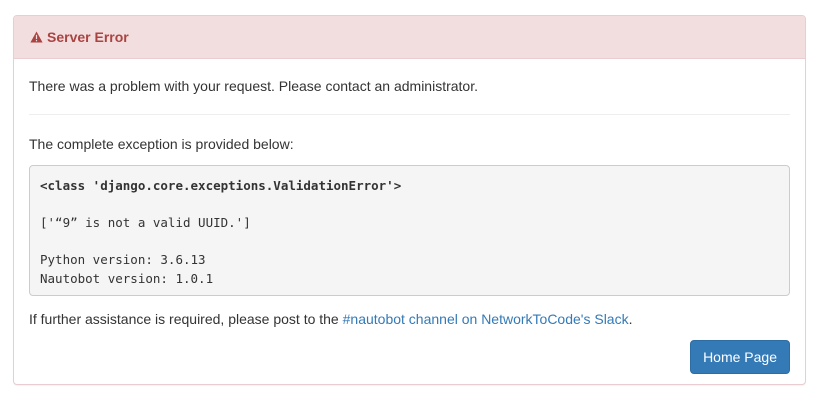 Image resolution: width=824 pixels, height=405 pixels. I want to click on panel-title: Server Error, so click(88, 37).